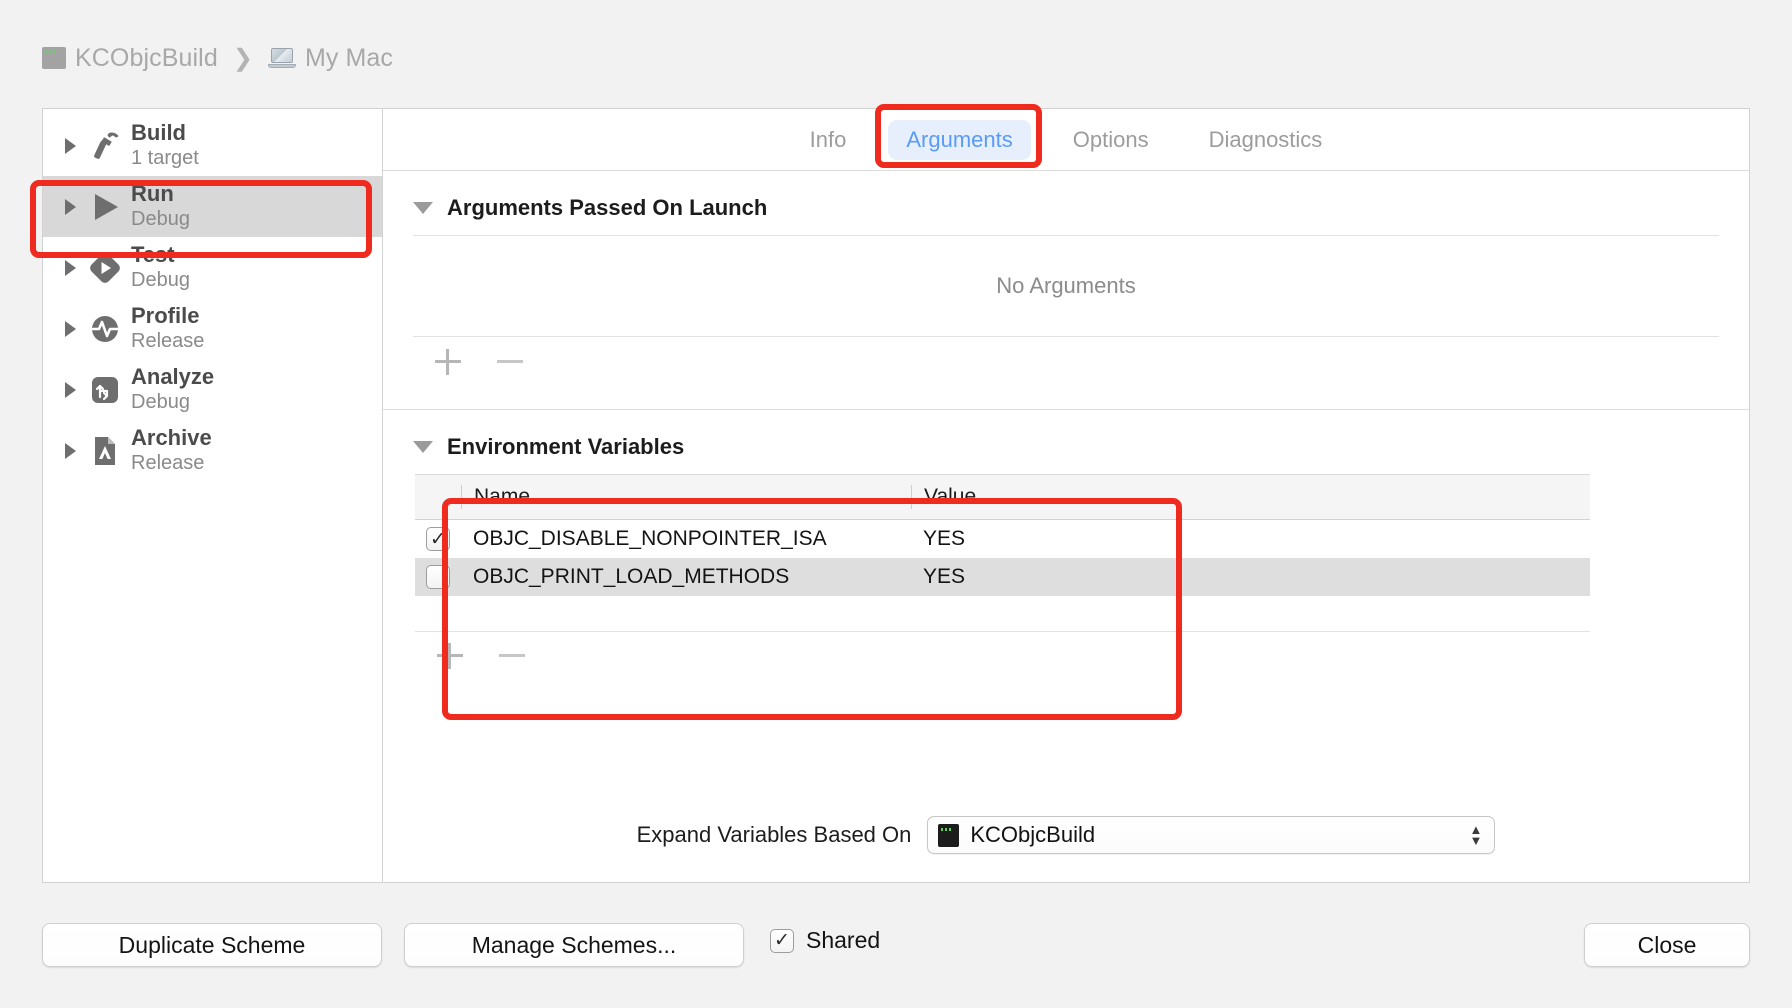 This screenshot has width=1792, height=1008. I want to click on arguments-section-title: Arguments Passed On Launch, so click(607, 207).